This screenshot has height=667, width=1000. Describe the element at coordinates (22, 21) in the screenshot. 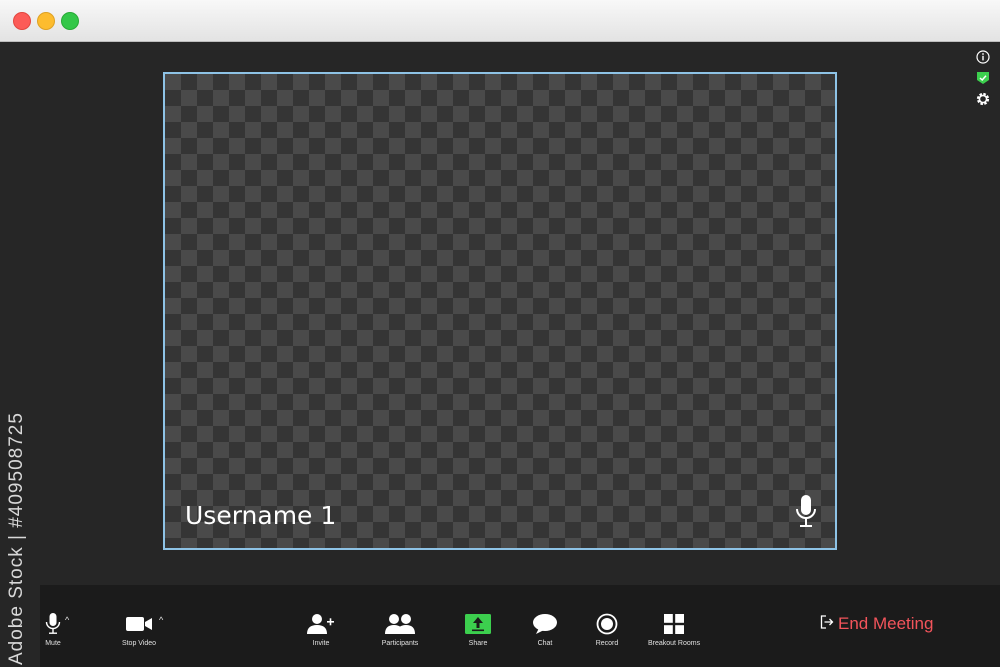

I see `window-close-button` at that location.